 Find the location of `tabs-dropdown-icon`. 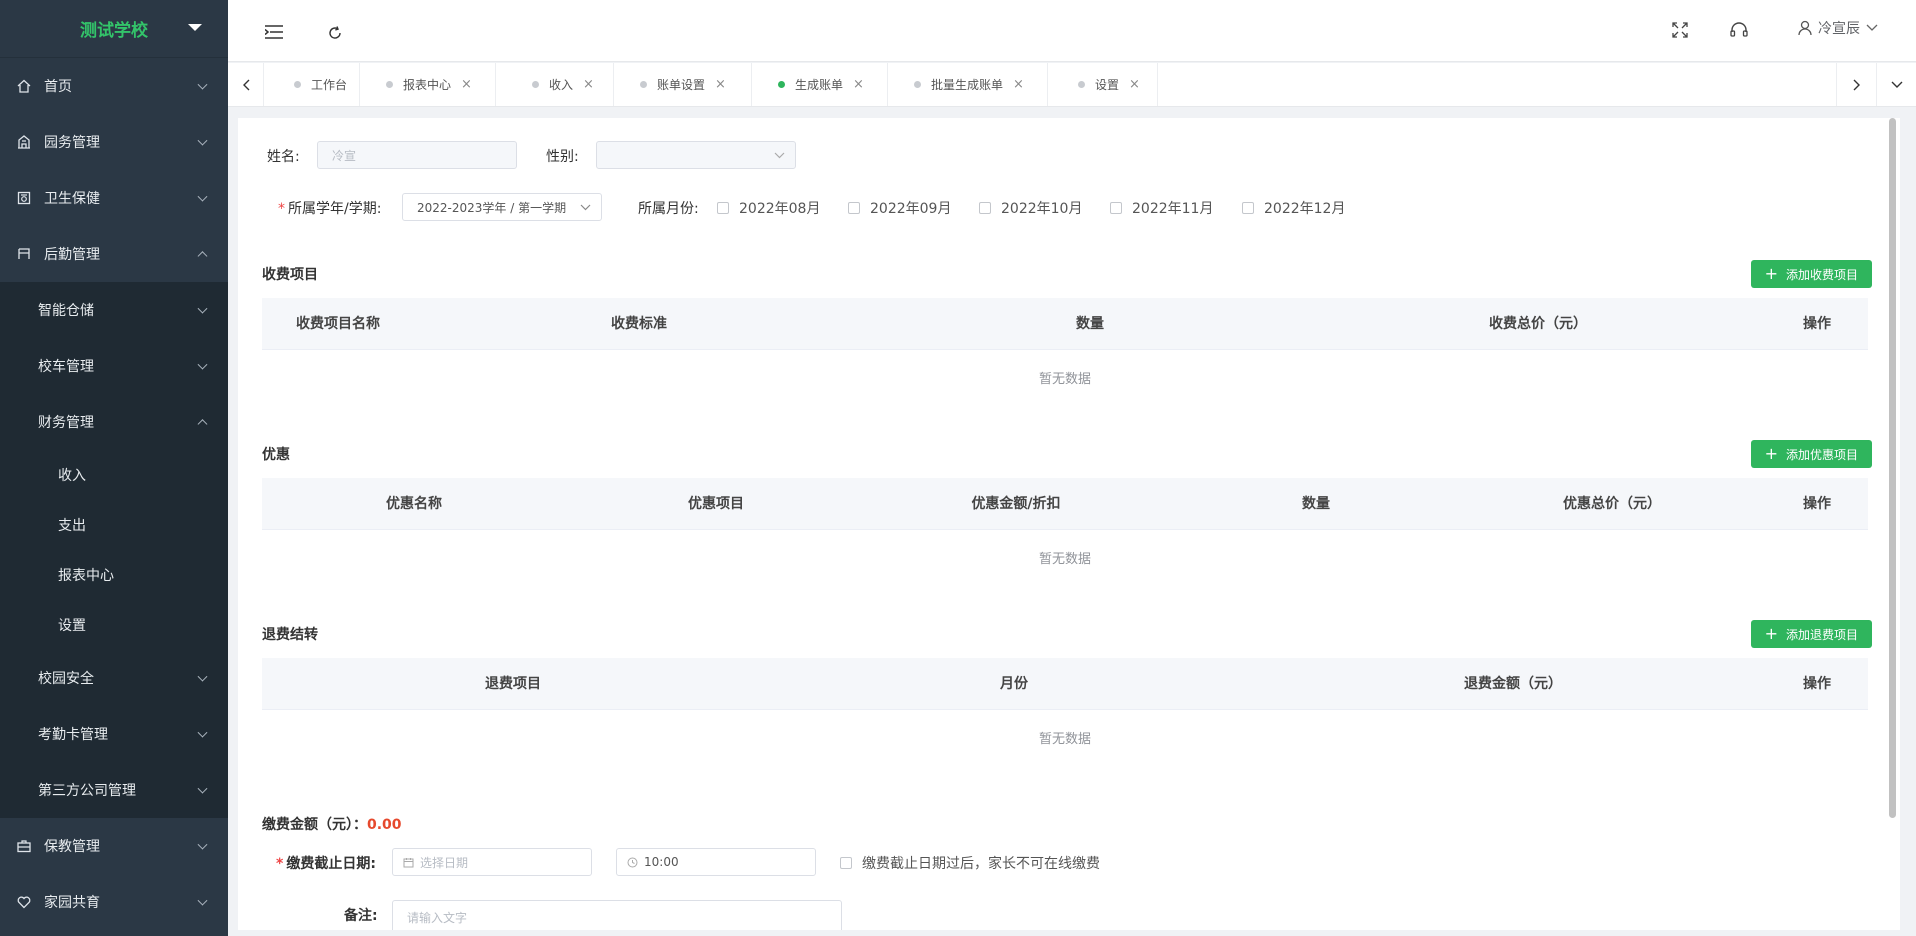

tabs-dropdown-icon is located at coordinates (1896, 84).